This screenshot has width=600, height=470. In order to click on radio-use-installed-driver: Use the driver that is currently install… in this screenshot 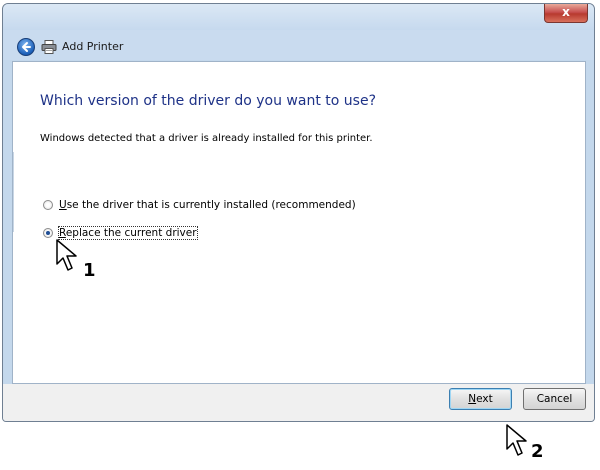, I will do `click(199, 205)`.